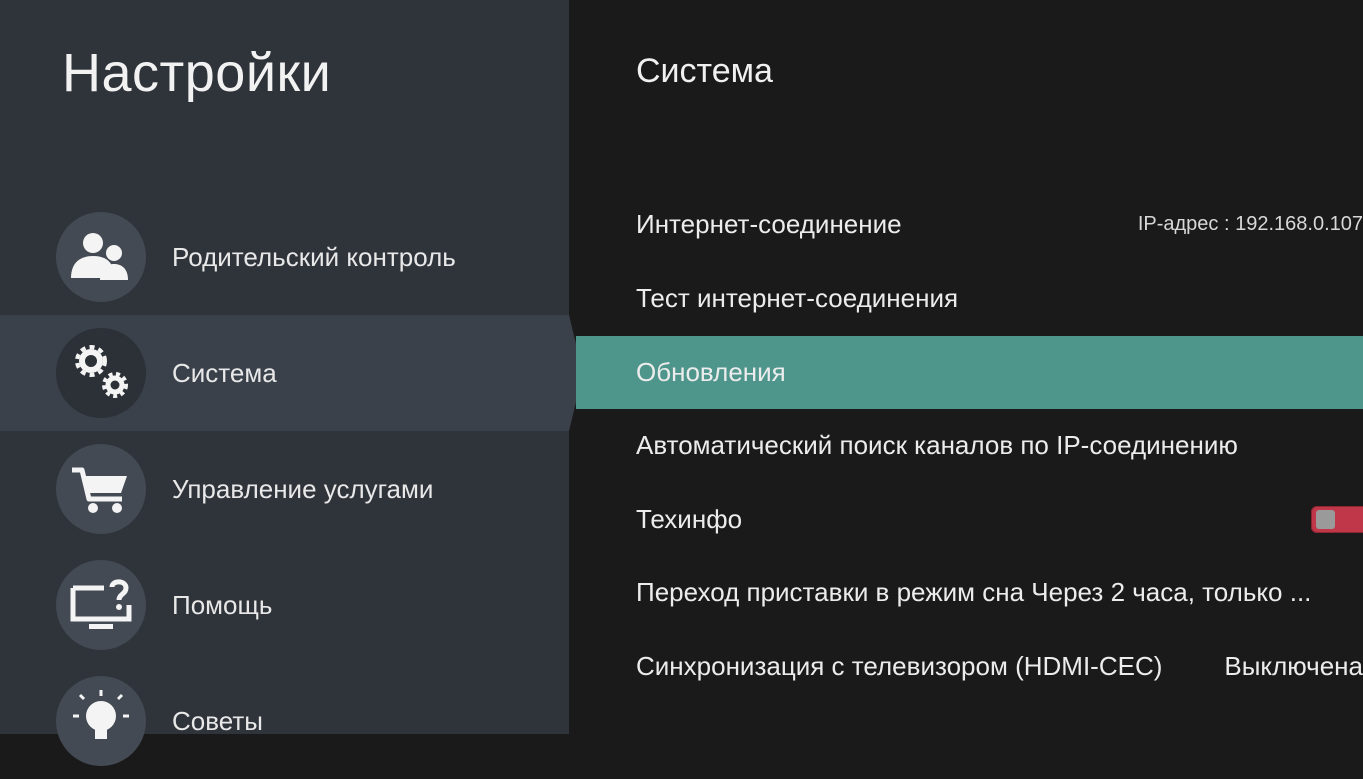 This screenshot has height=779, width=1363. What do you see at coordinates (197, 73) in the screenshot?
I see `sidebar-title: Настройки` at bounding box center [197, 73].